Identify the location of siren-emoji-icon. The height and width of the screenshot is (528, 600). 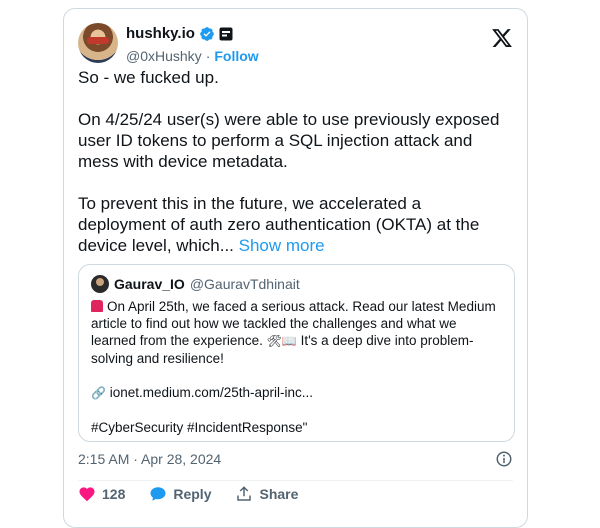
(97, 306).